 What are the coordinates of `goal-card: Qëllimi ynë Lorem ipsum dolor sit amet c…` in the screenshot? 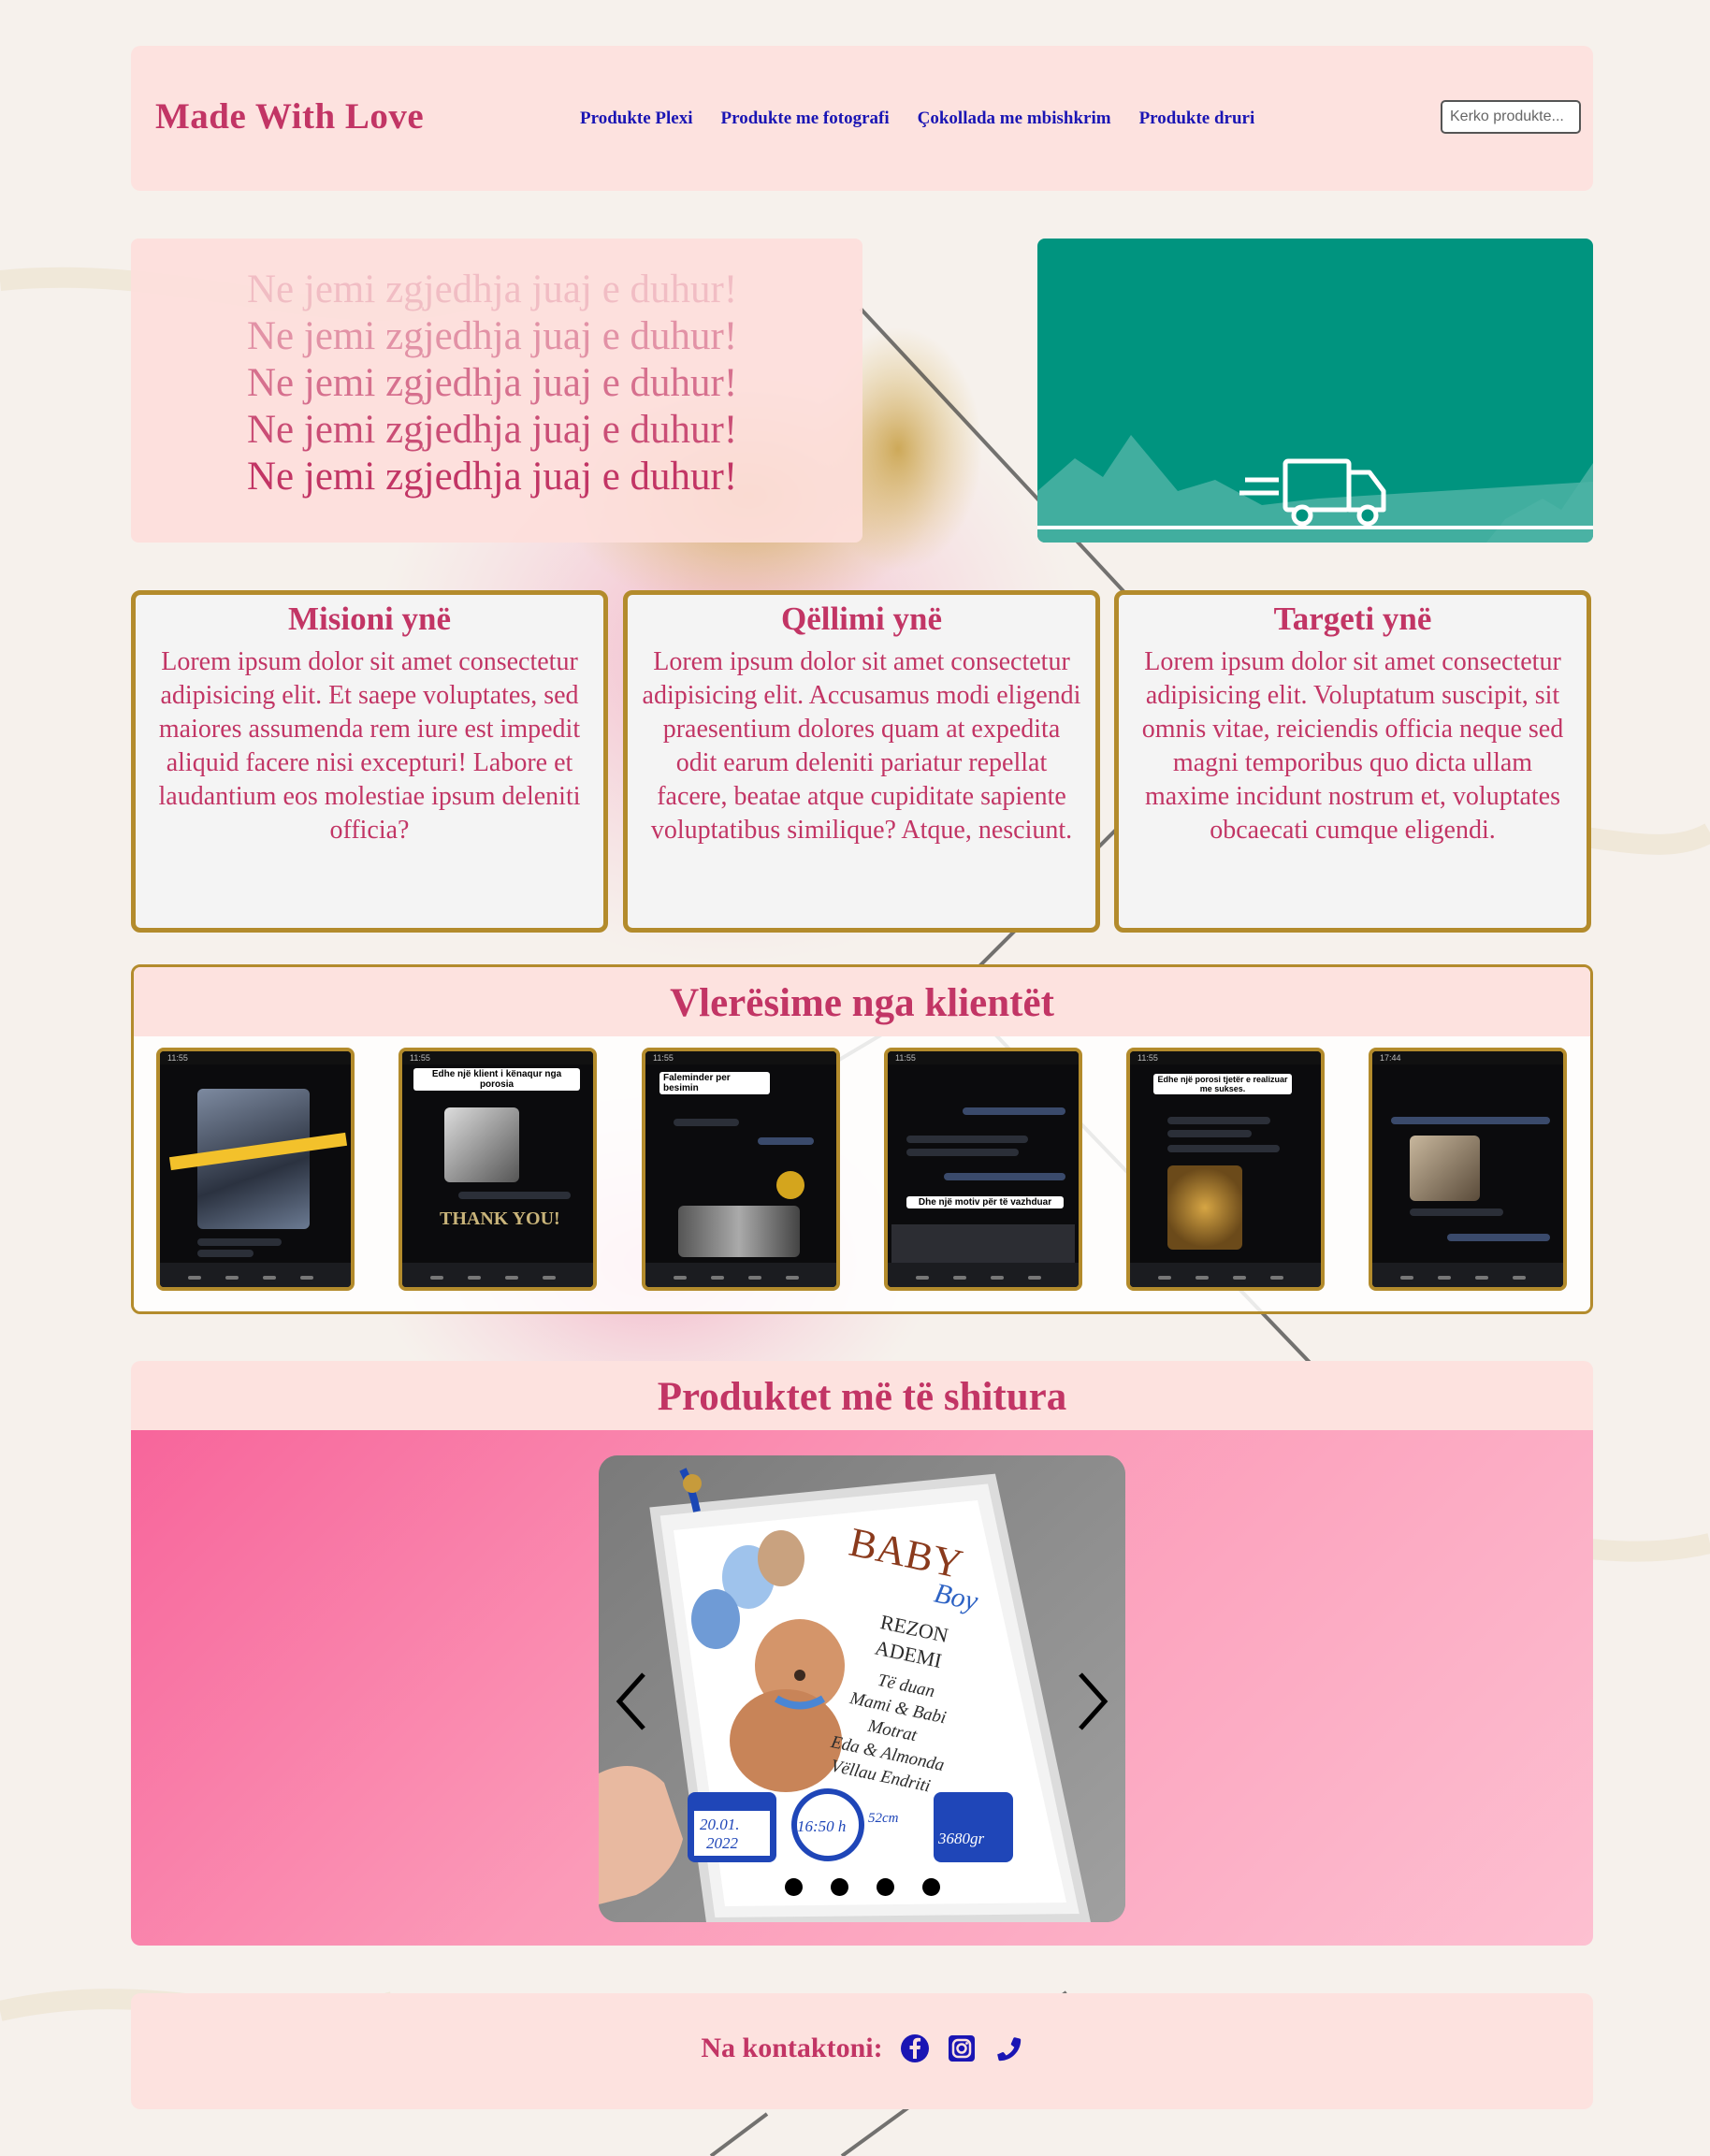 It's located at (861, 761).